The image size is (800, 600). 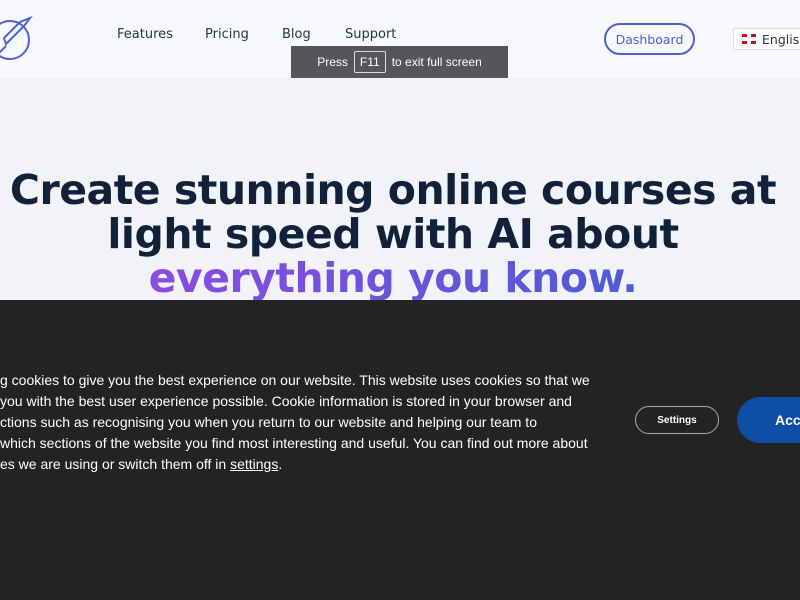 I want to click on hero-line-2: light speed with AI about, so click(x=393, y=234).